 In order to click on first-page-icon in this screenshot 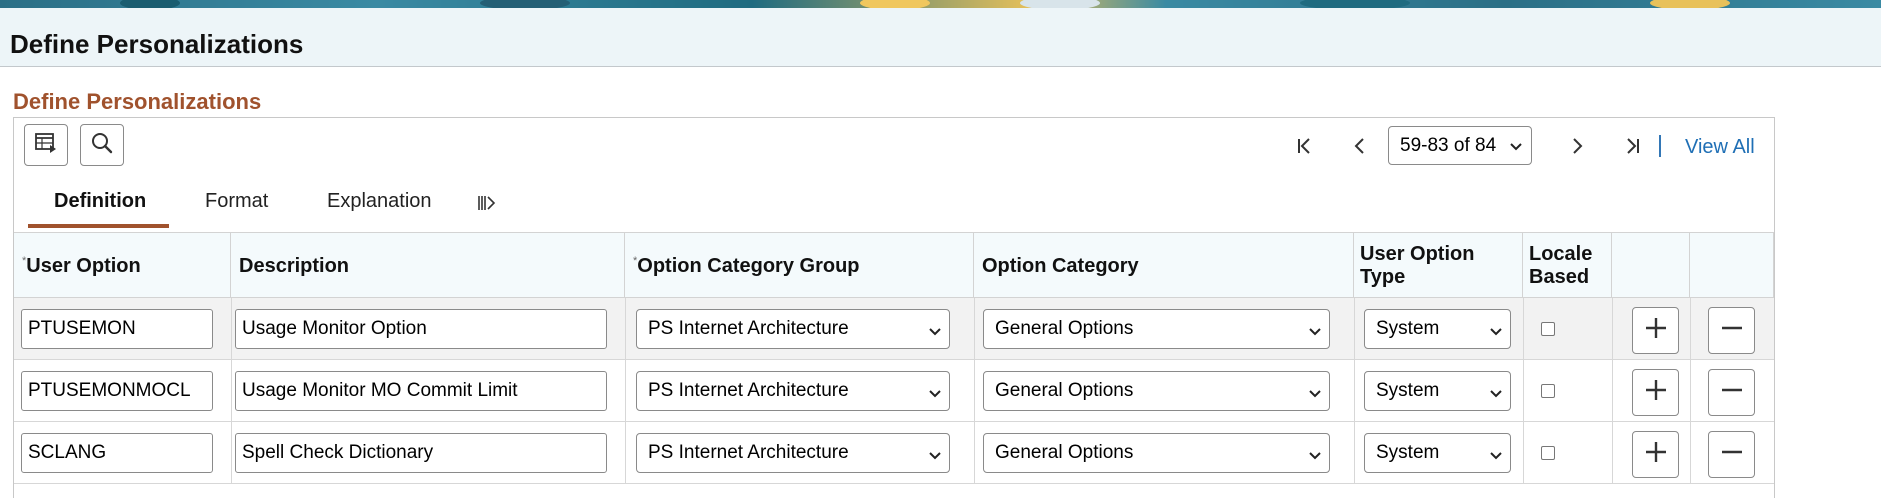, I will do `click(1305, 146)`.